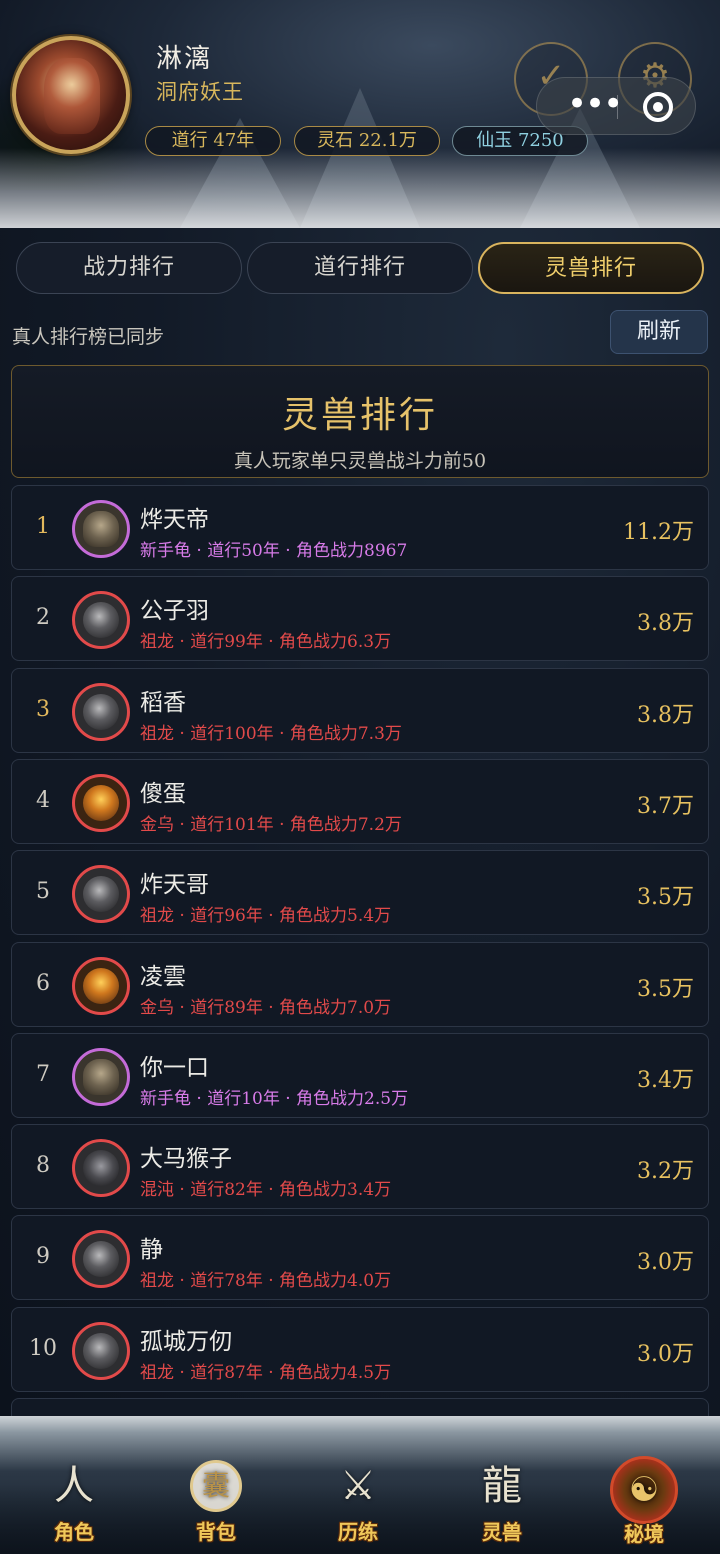  What do you see at coordinates (266, 642) in the screenshot?
I see `pet-detail: 祖龙 · 道行99年 · 角色战力6.3万` at bounding box center [266, 642].